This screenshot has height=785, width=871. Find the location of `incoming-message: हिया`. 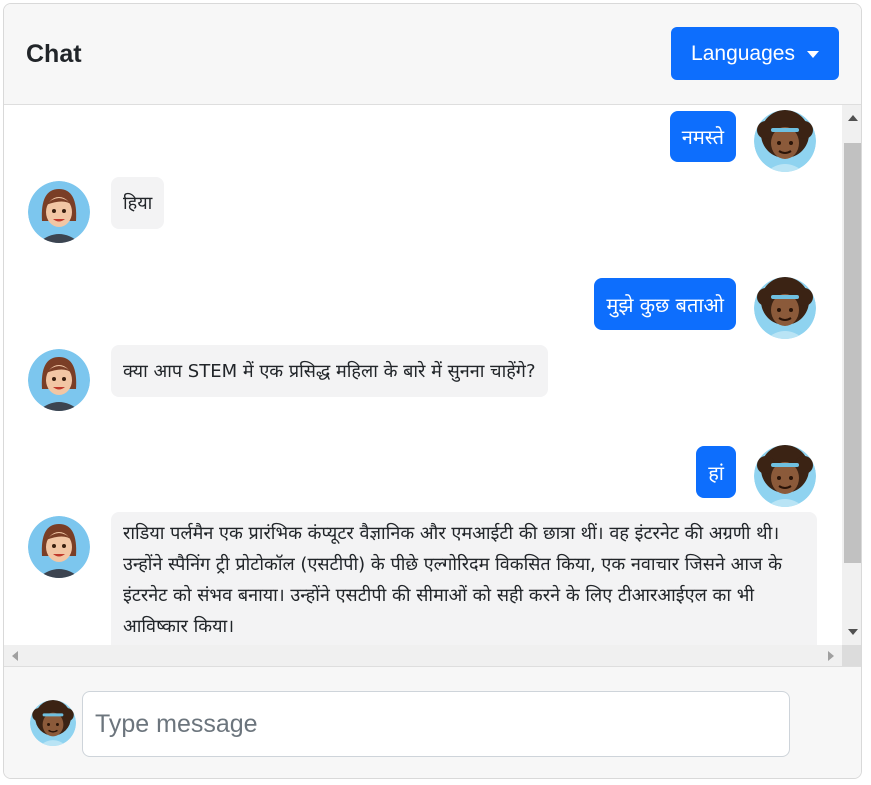

incoming-message: हिया is located at coordinates (138, 203).